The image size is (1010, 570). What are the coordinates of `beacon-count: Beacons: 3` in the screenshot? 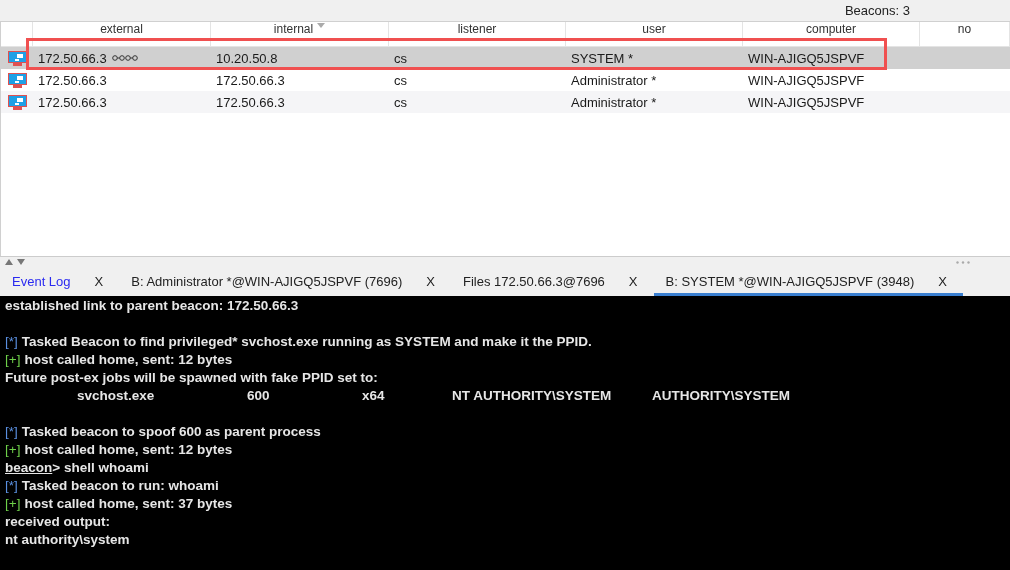 It's located at (877, 10).